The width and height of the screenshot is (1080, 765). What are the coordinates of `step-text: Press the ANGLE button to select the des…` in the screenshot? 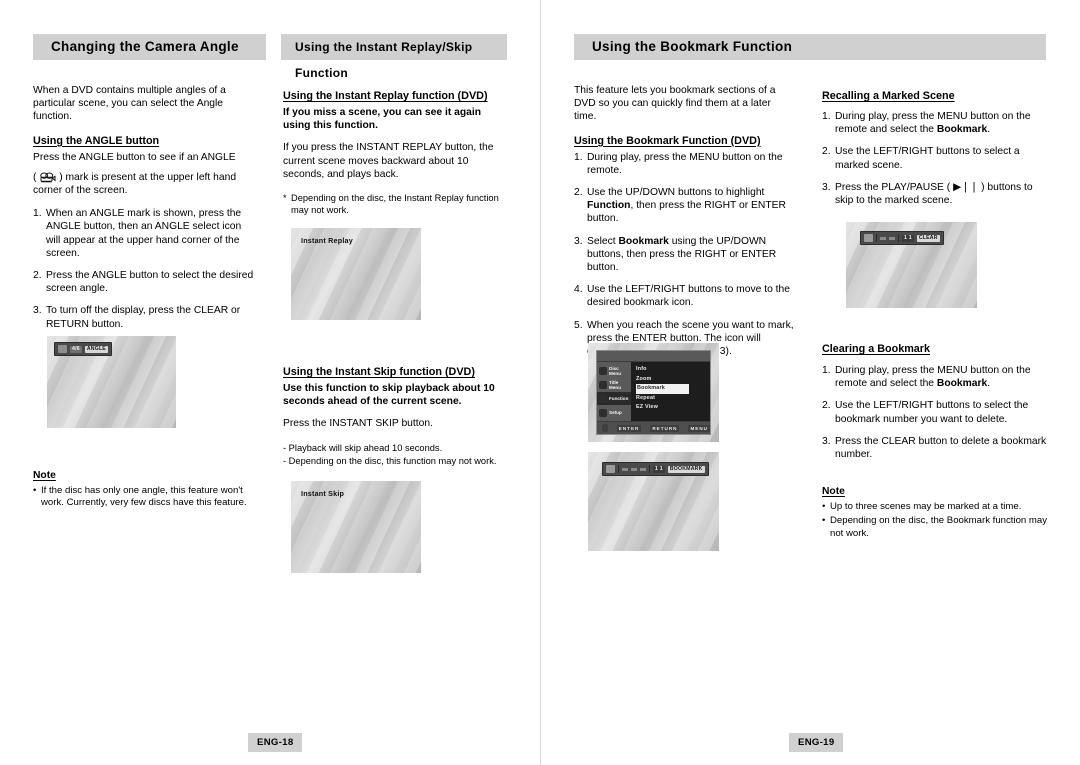 It's located at (150, 282).